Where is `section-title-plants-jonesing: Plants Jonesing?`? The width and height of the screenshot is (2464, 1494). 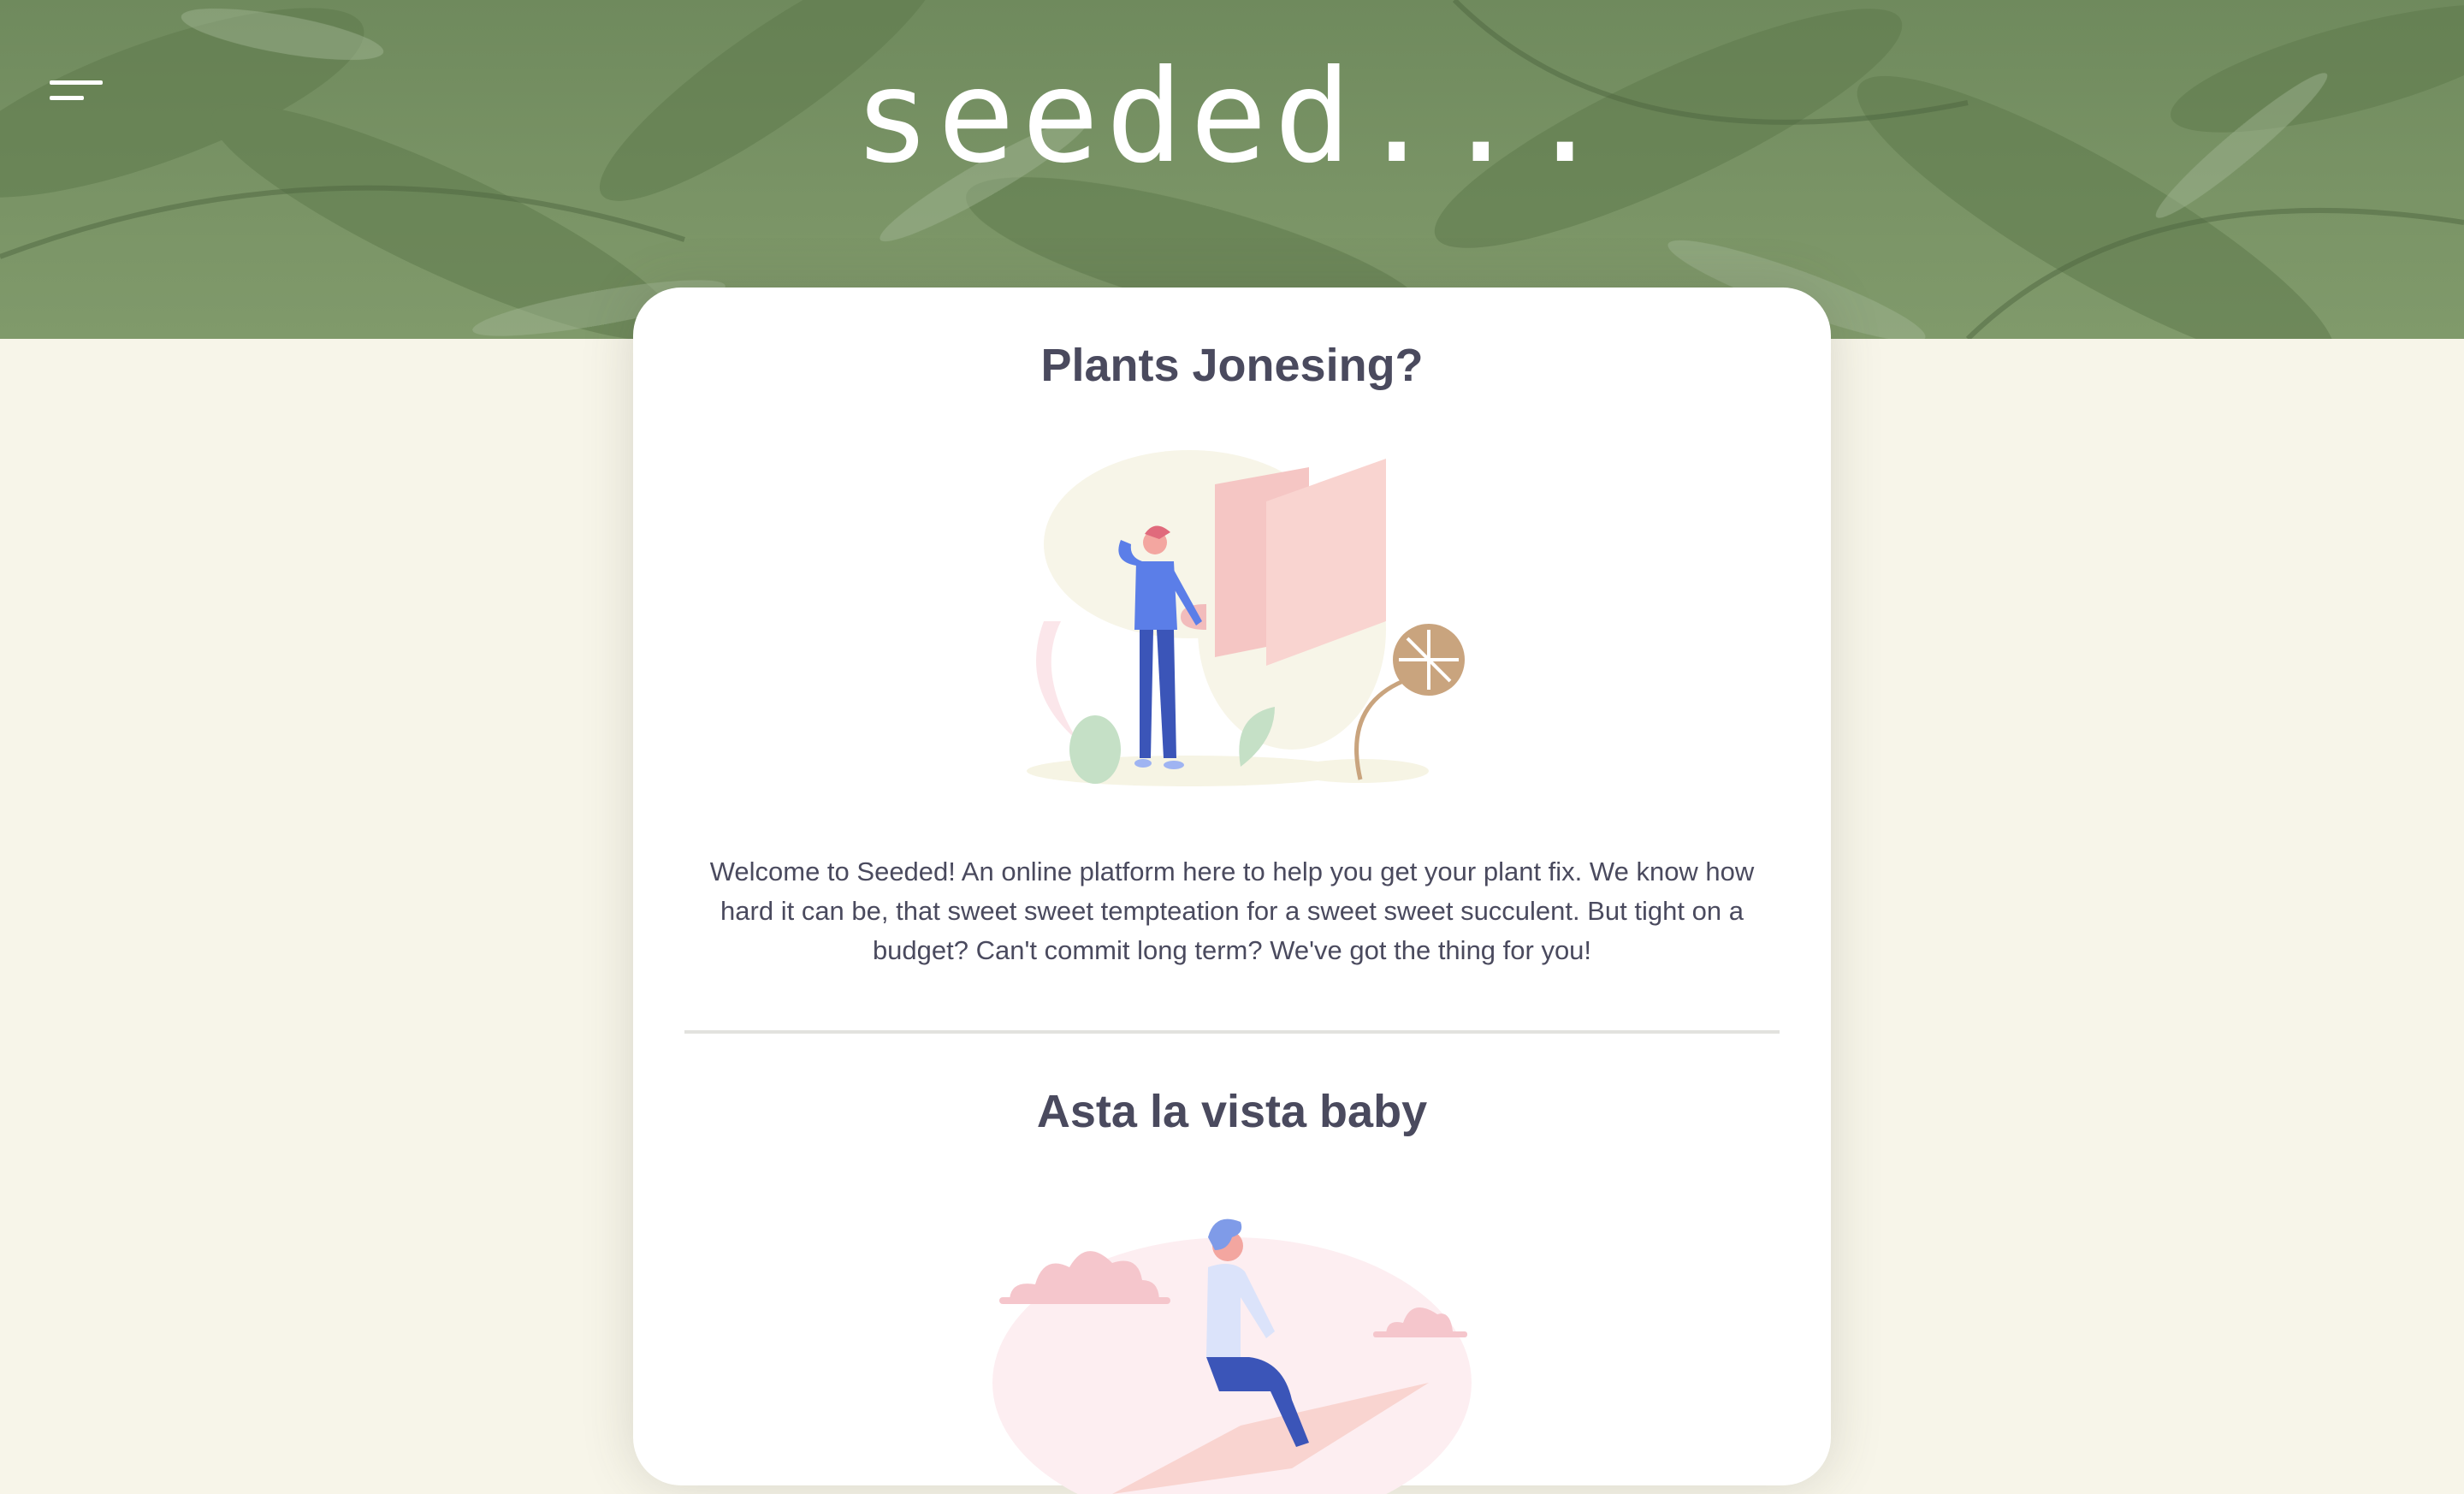 section-title-plants-jonesing: Plants Jonesing? is located at coordinates (1232, 365).